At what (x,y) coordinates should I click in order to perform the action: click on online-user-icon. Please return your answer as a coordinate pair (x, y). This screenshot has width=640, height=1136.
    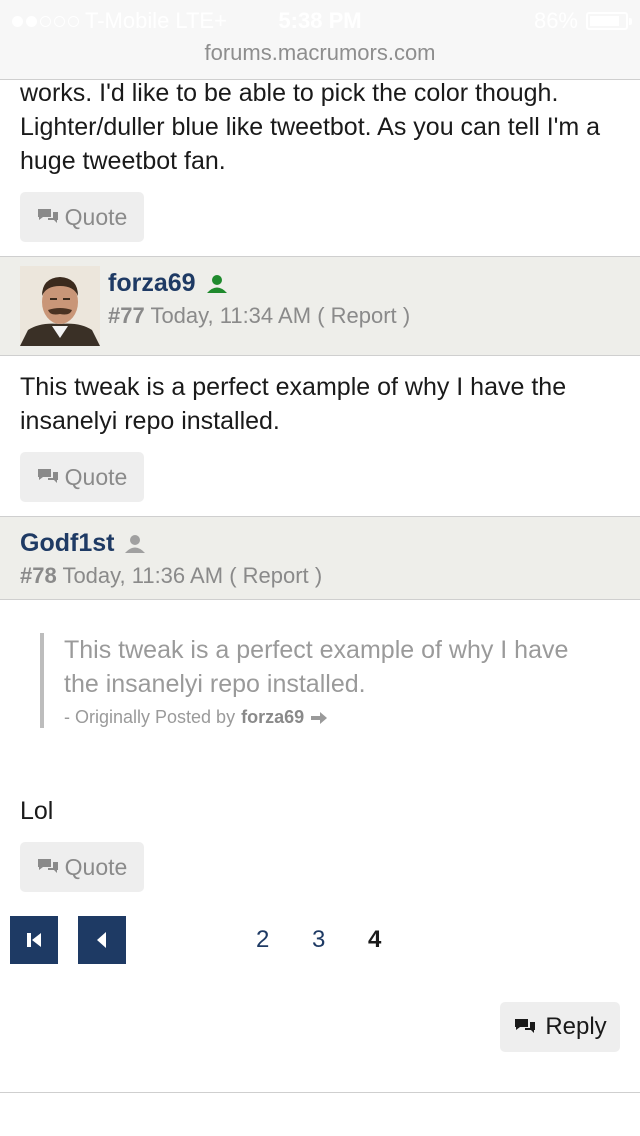
    Looking at the image, I should click on (216, 283).